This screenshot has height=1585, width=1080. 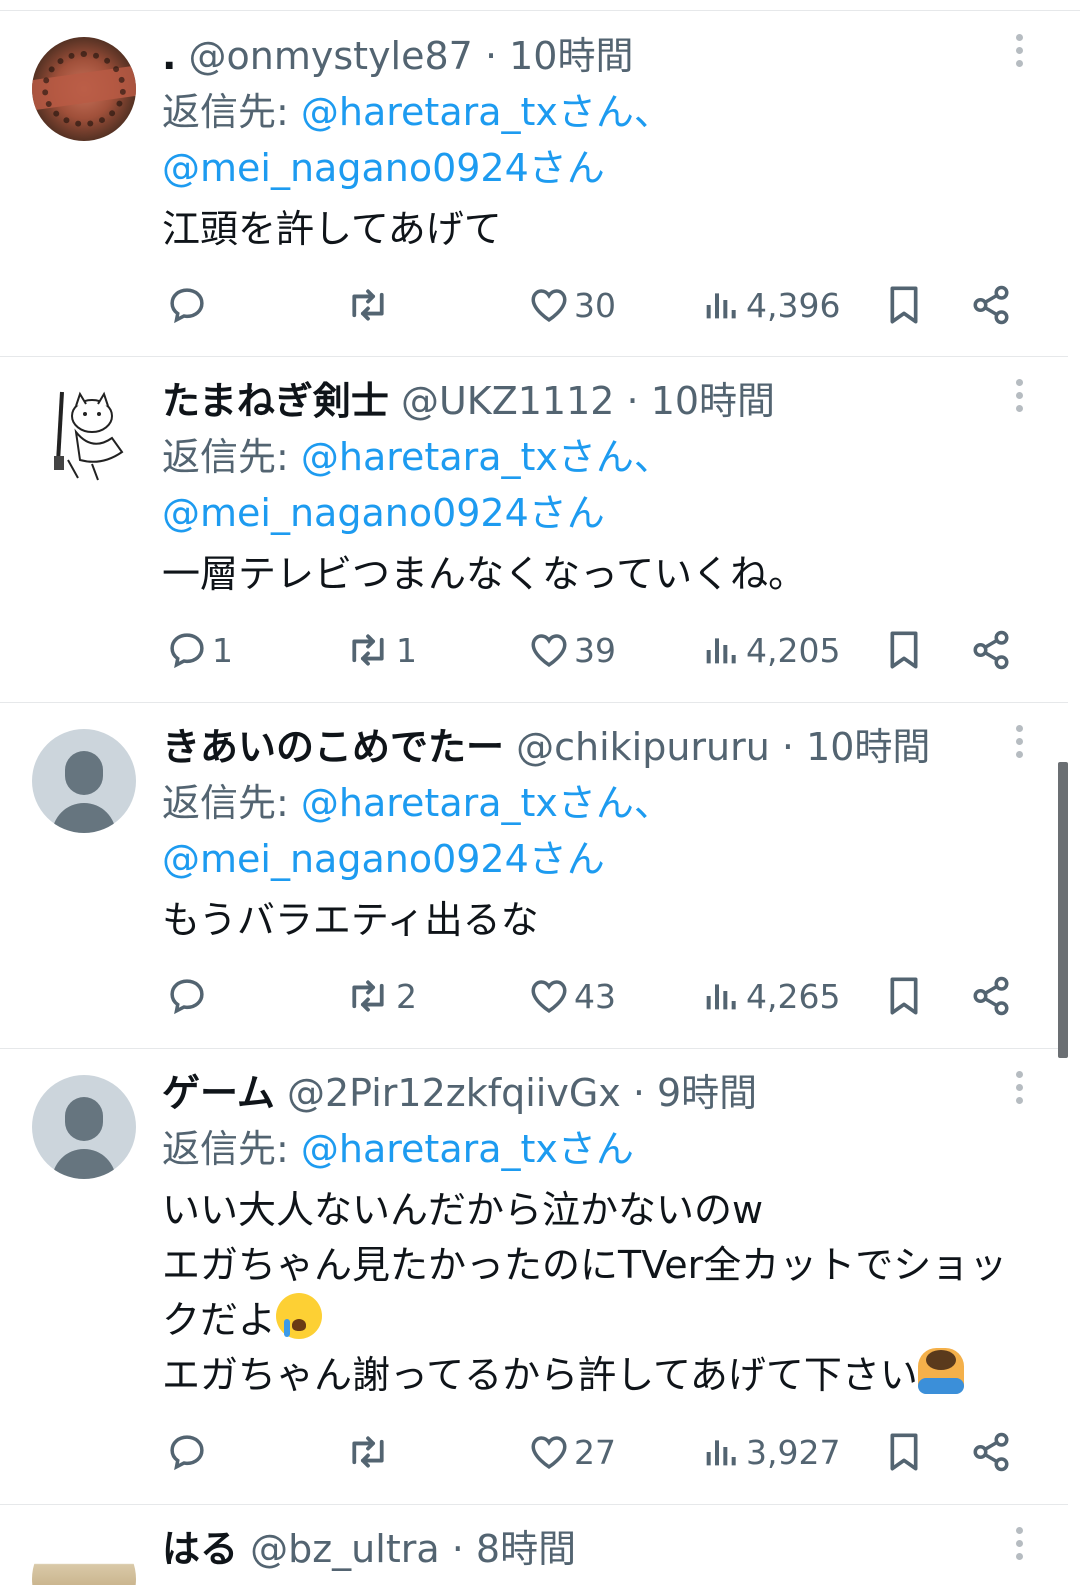 I want to click on view-count: 4,205, so click(x=793, y=650).